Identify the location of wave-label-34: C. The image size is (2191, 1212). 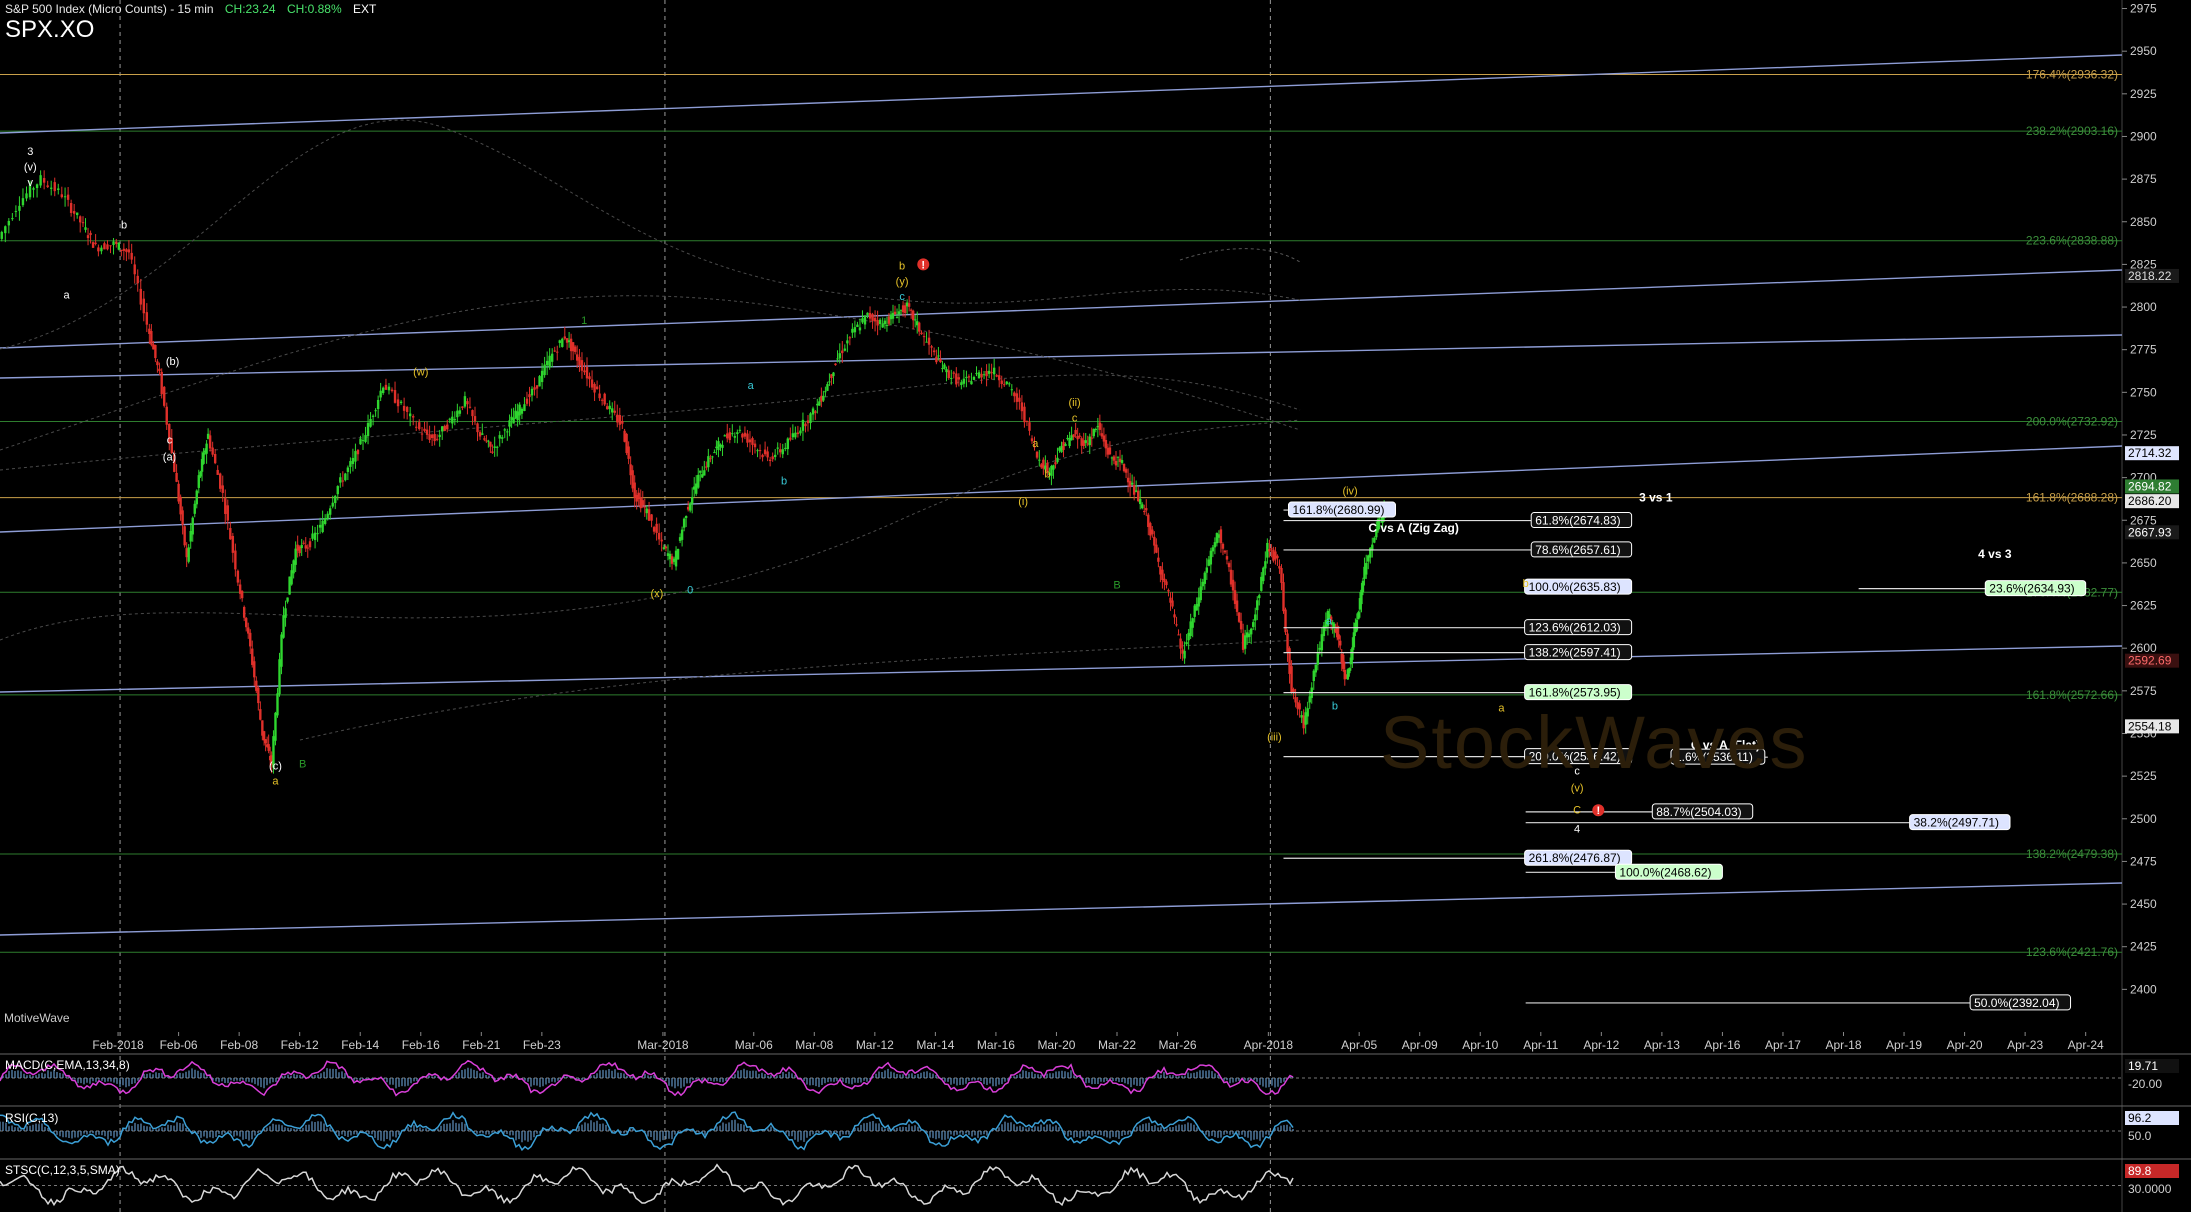
(1577, 811).